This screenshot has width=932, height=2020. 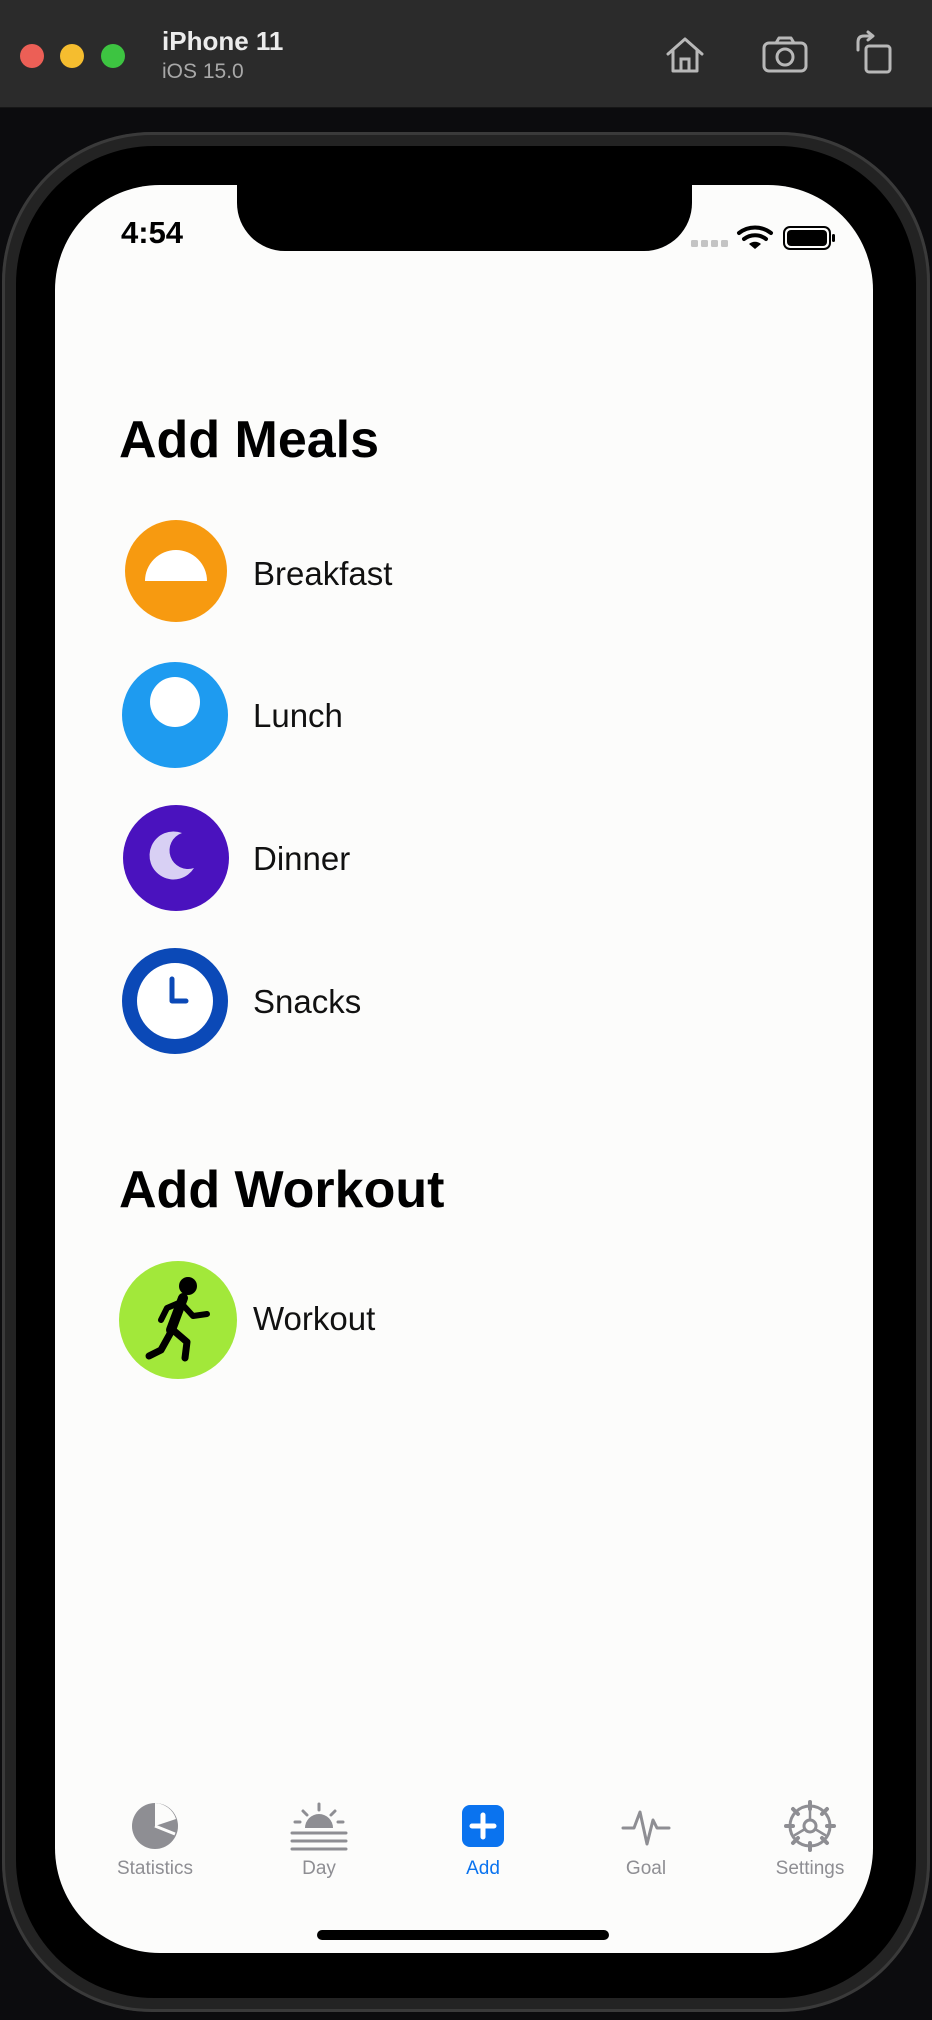 I want to click on tab-label-settings: Settings, so click(x=810, y=1868).